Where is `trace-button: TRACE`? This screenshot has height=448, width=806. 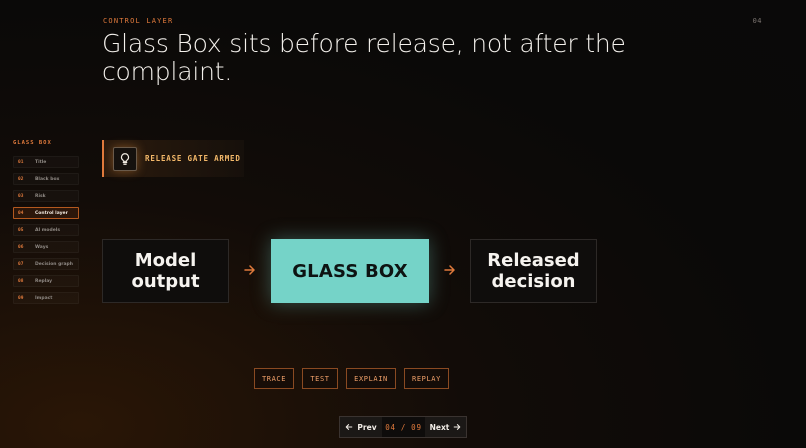
trace-button: TRACE is located at coordinates (274, 378).